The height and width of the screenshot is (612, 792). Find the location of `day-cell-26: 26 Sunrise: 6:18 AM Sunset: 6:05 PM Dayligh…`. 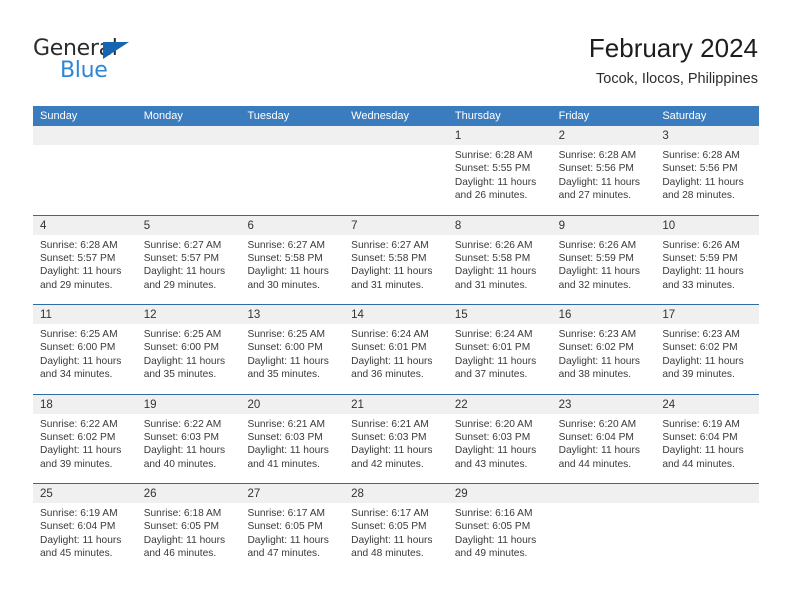

day-cell-26: 26 Sunrise: 6:18 AM Sunset: 6:05 PM Dayligh… is located at coordinates (188, 529).